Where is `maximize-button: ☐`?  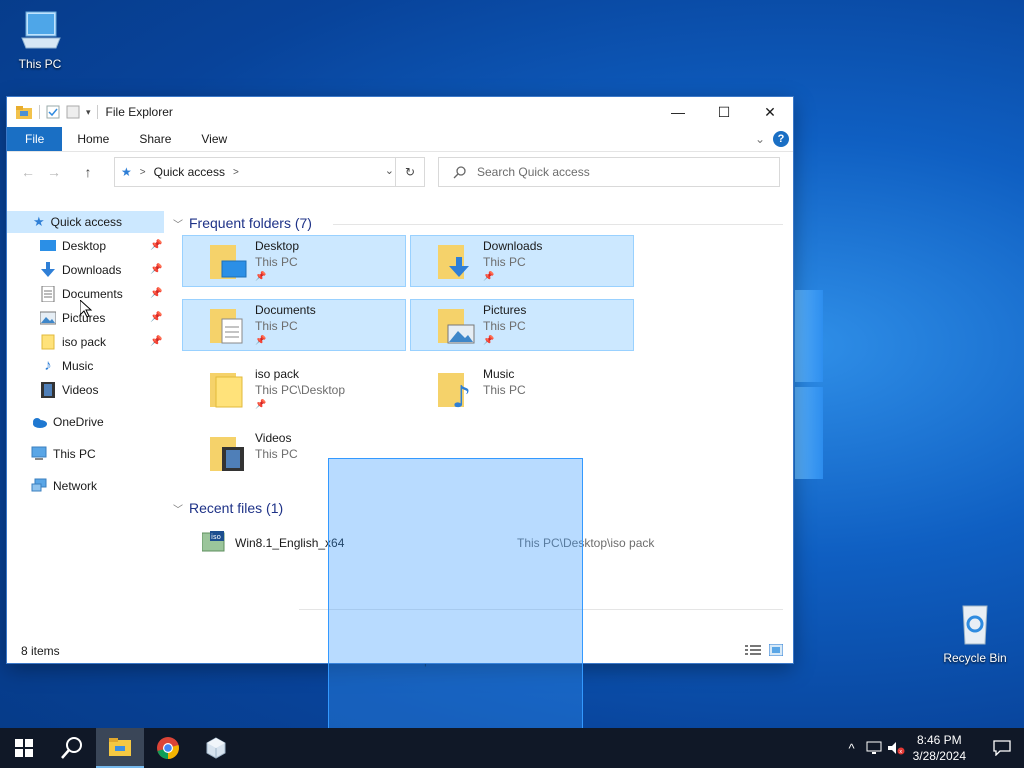 maximize-button: ☐ is located at coordinates (724, 112).